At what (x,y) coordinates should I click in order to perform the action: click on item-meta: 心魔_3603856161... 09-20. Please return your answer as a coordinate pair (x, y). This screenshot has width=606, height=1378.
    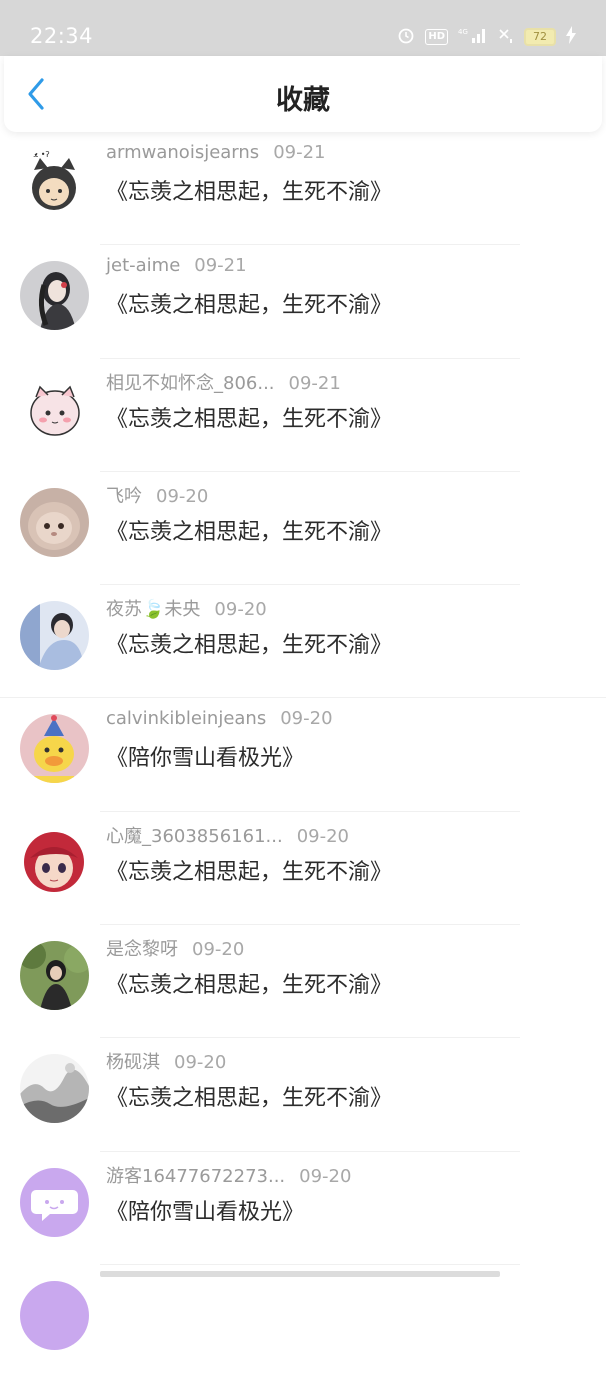
    Looking at the image, I should click on (227, 835).